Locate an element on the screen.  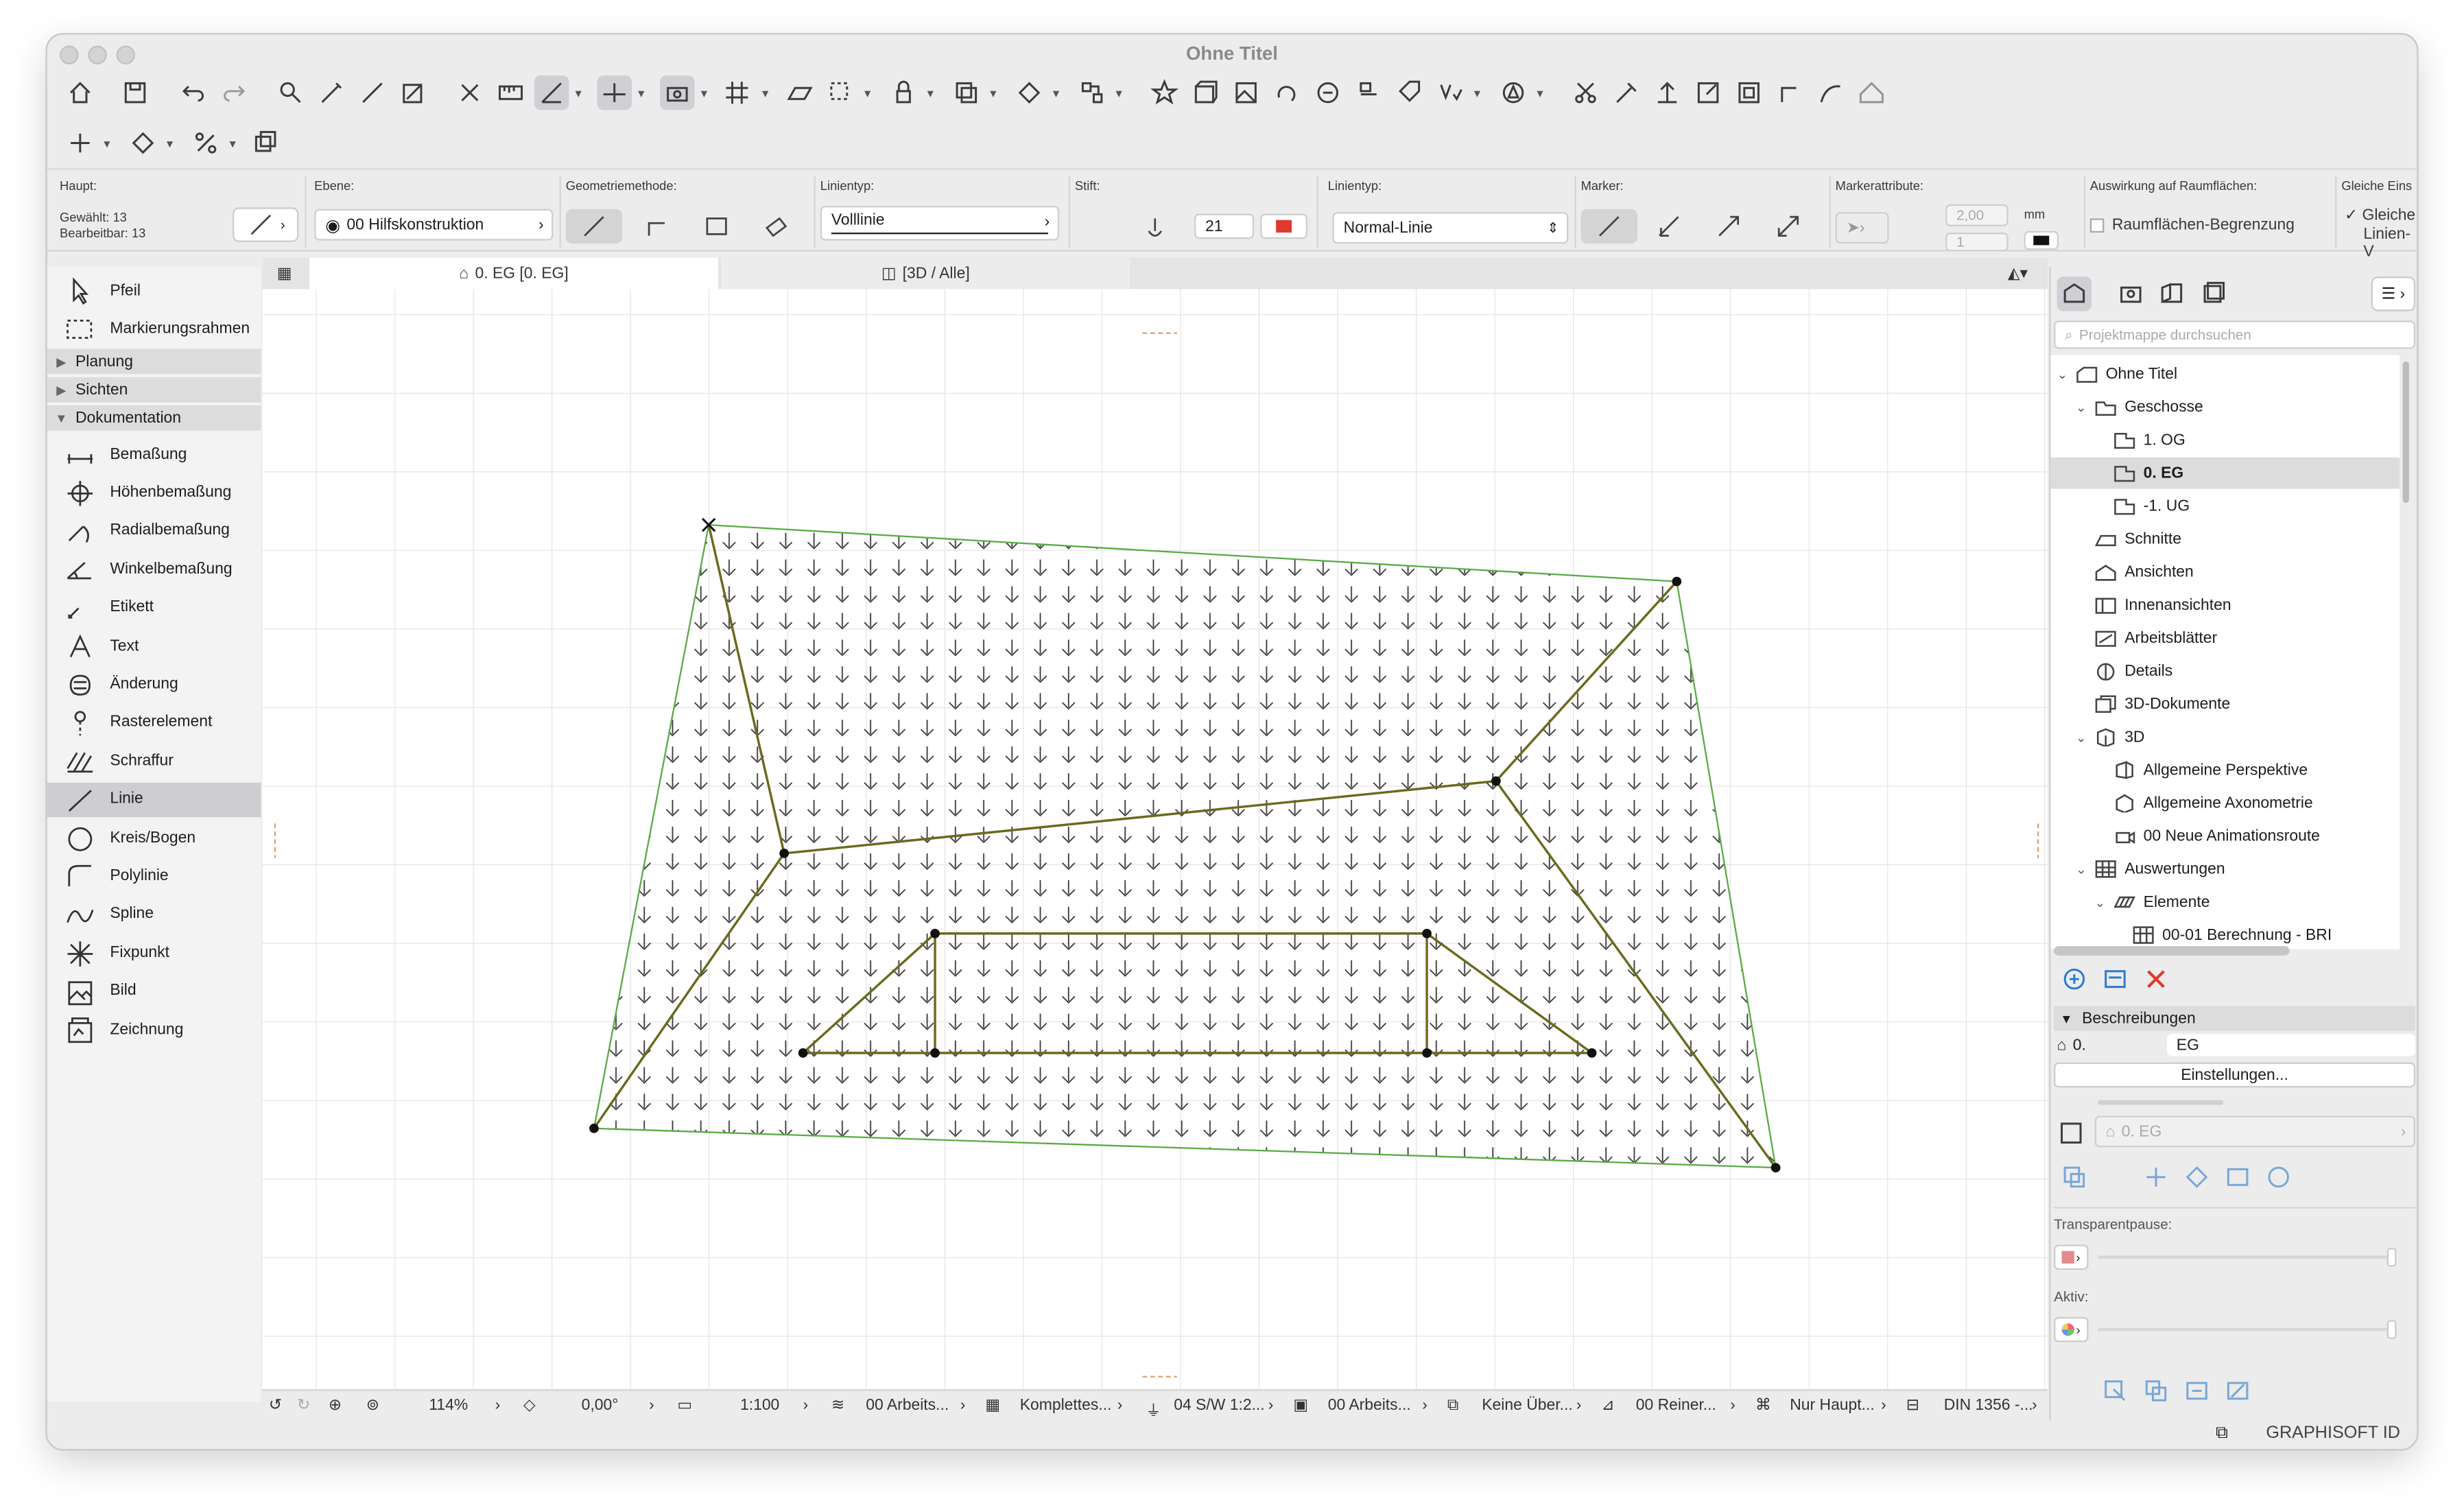
view-ref-field: ⌂ 0. EG › is located at coordinates (2255, 1131).